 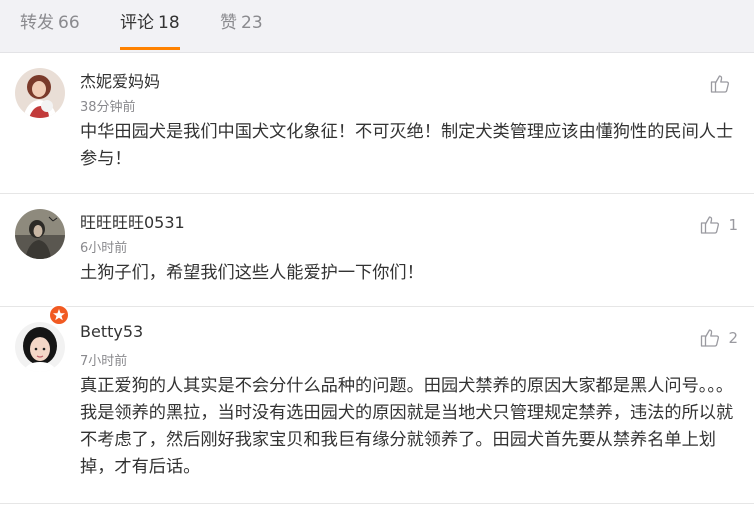 I want to click on like-count: 1, so click(x=733, y=225).